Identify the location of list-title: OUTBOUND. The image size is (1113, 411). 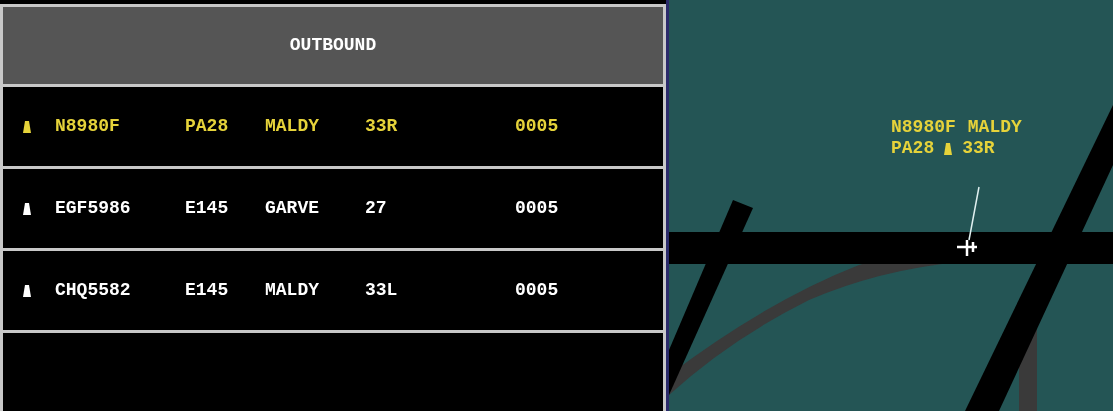
(333, 45).